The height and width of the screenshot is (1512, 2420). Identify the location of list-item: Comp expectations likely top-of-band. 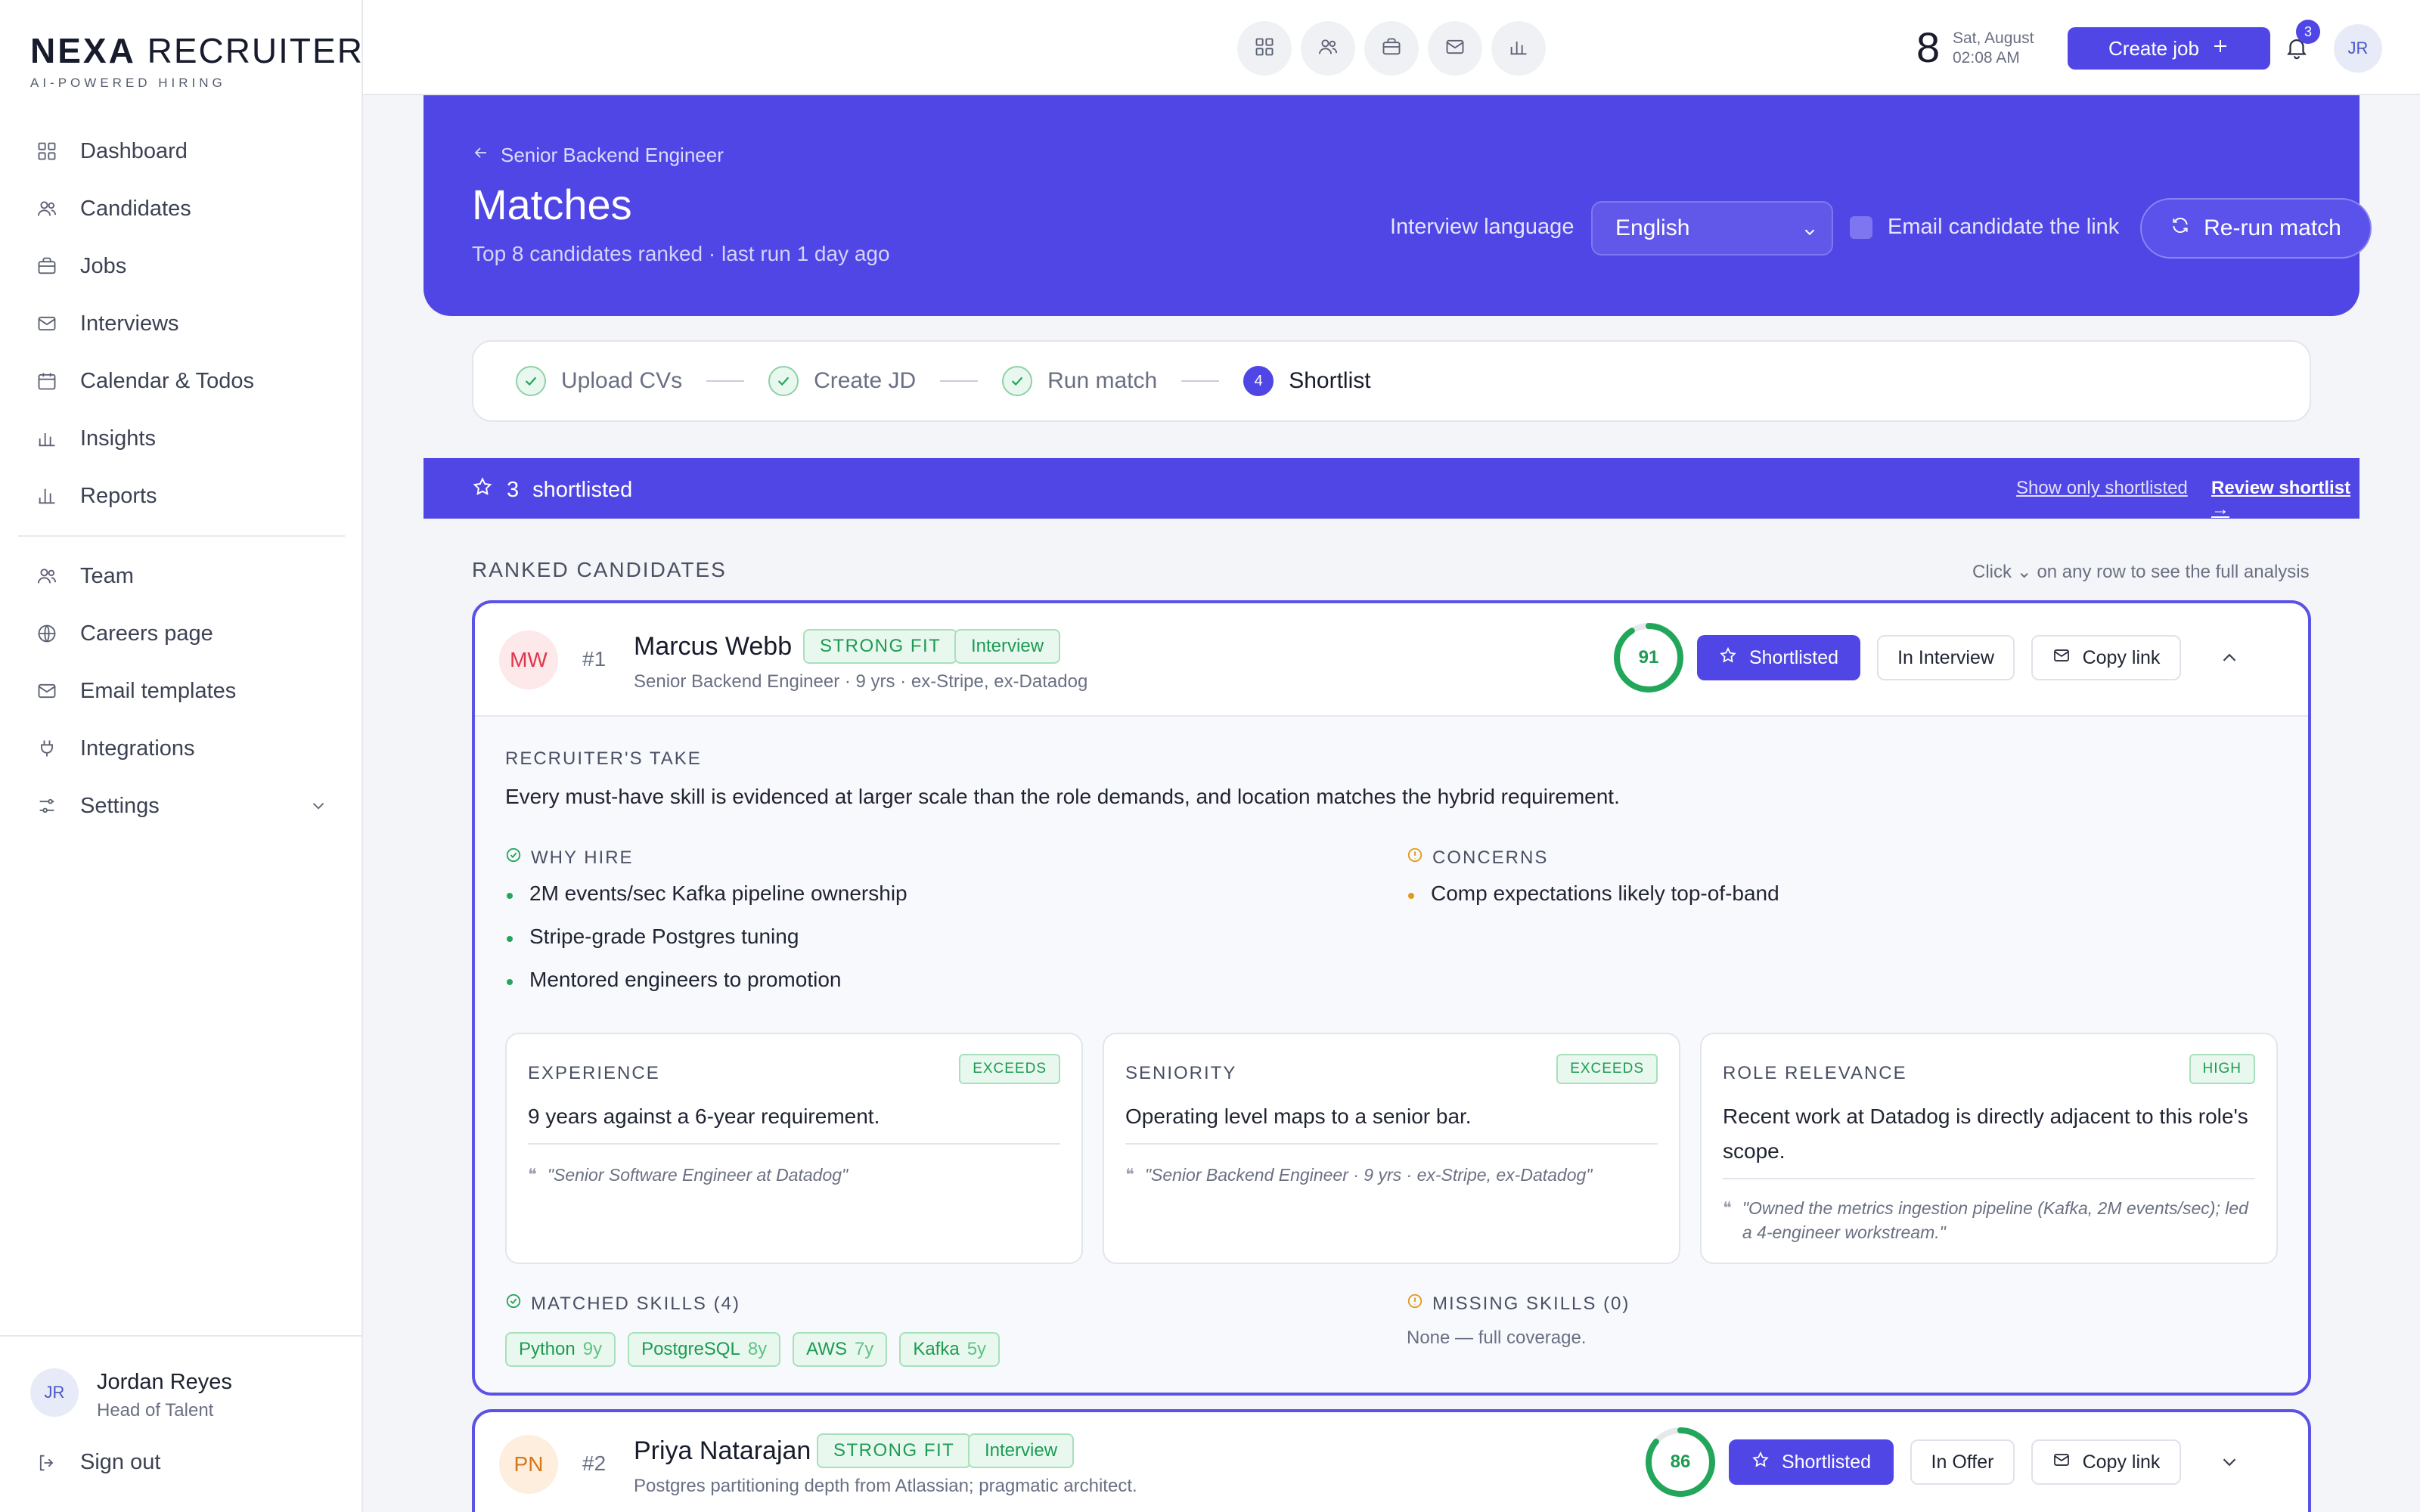
(1593, 903).